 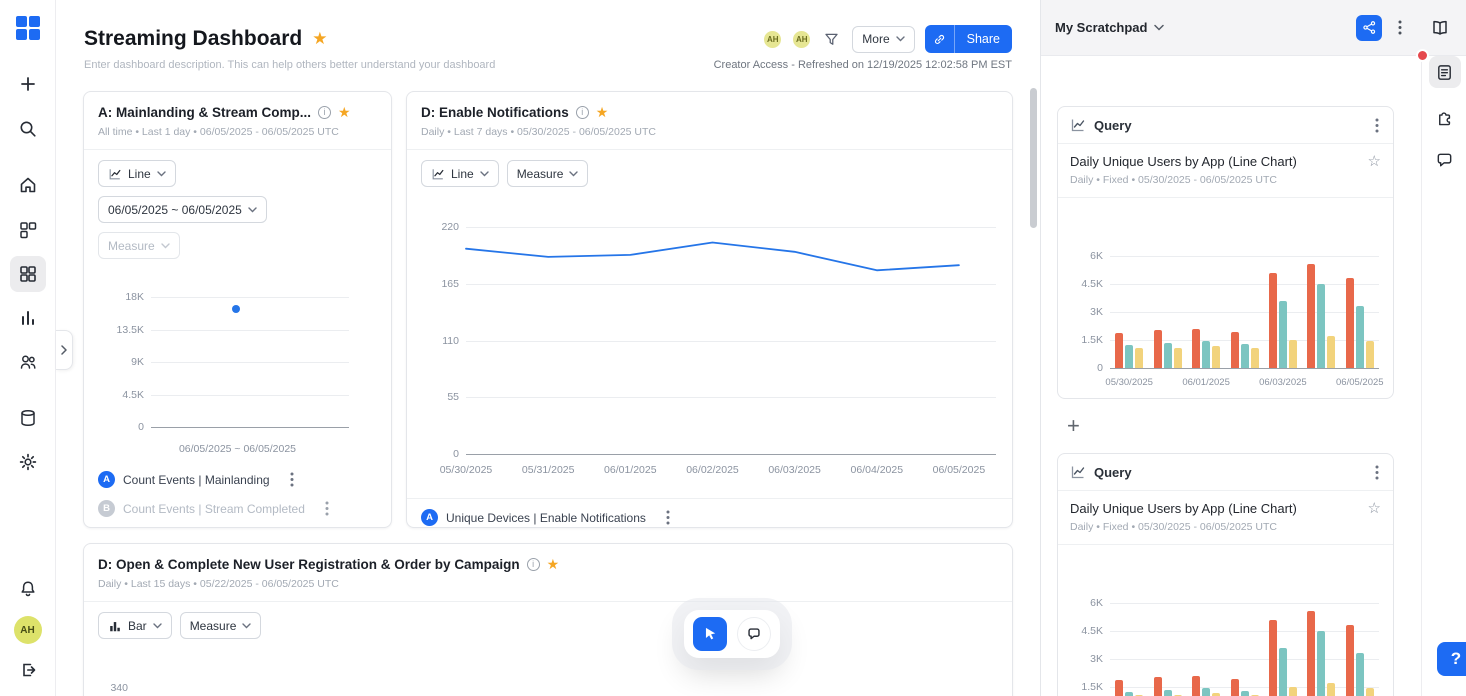 I want to click on logout-icon, so click(x=28, y=670).